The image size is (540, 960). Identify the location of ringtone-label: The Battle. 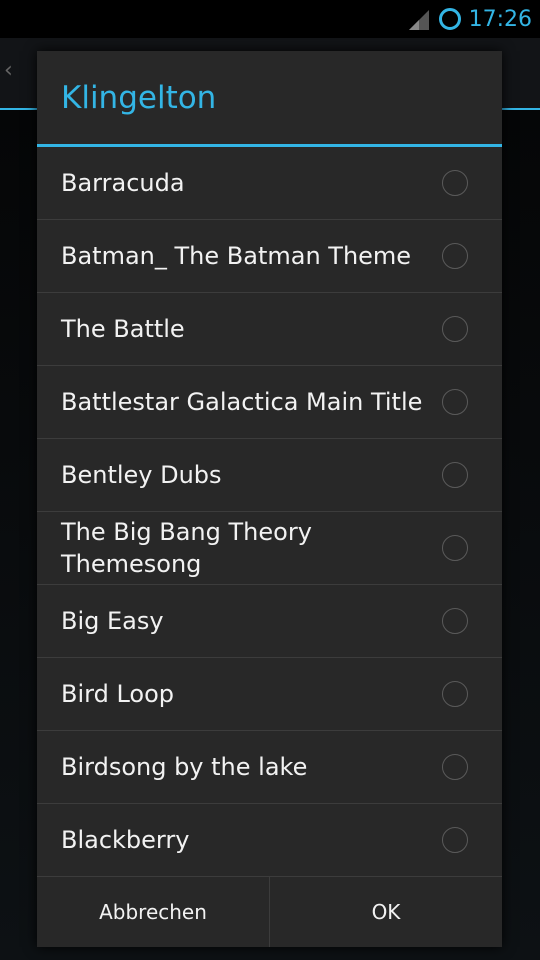
(123, 329).